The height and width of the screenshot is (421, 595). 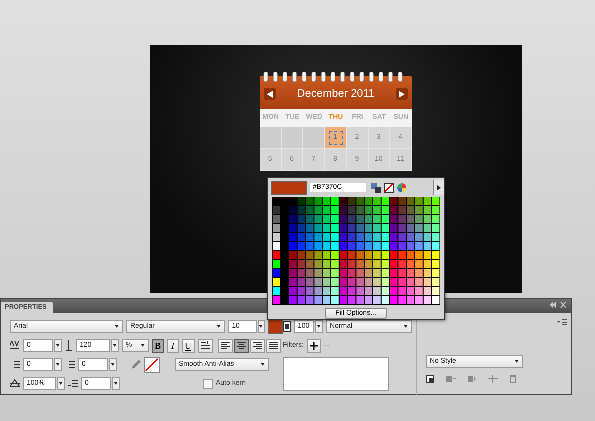 I want to click on letter-spacing-icon, so click(x=15, y=345).